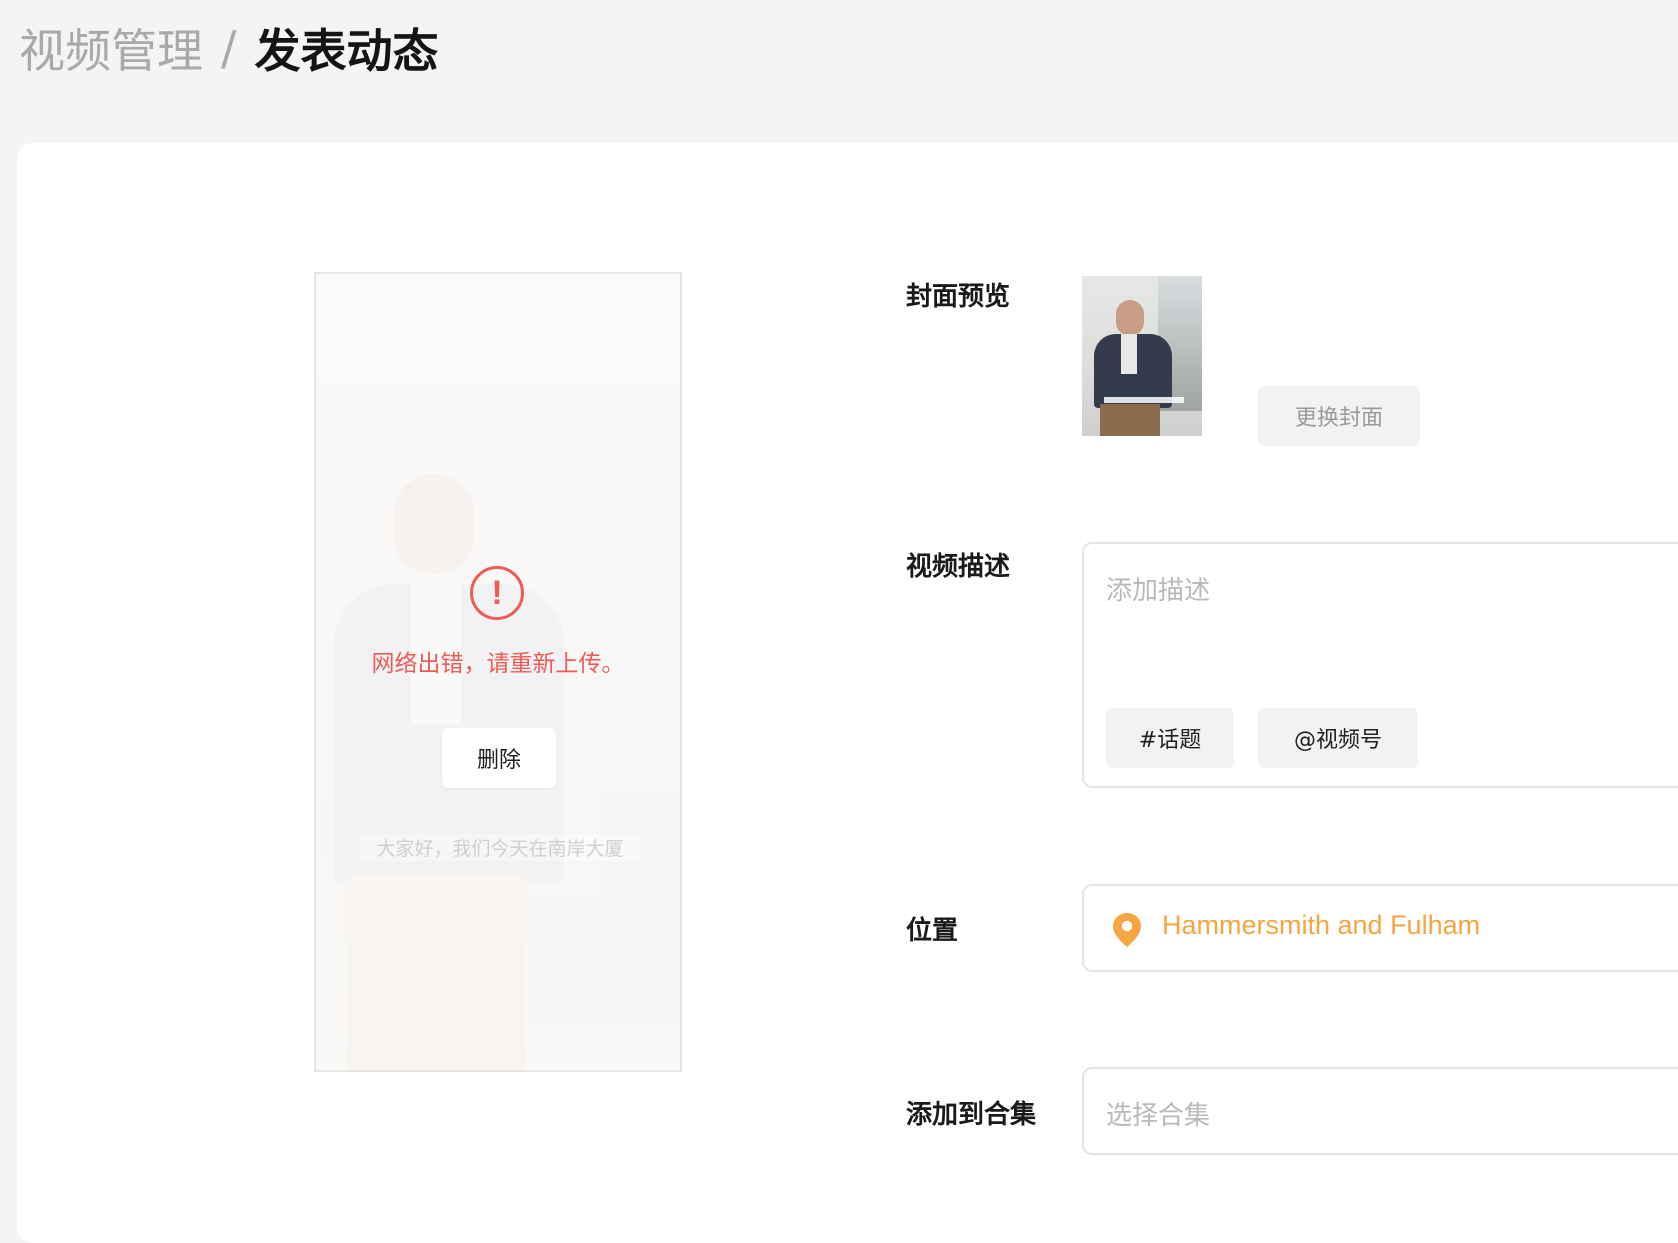  I want to click on description-label: 视频描述, so click(958, 567).